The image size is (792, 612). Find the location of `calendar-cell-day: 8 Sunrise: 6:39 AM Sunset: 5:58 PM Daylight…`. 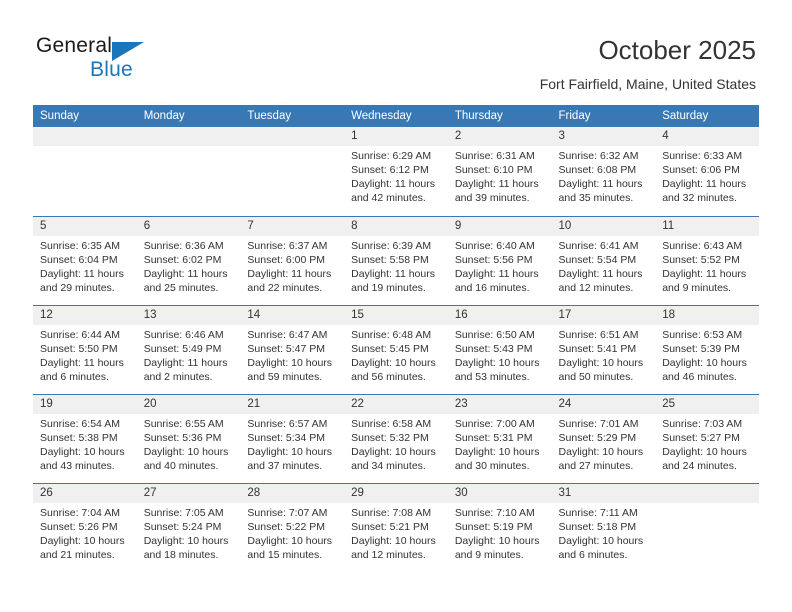

calendar-cell-day: 8 Sunrise: 6:39 AM Sunset: 5:58 PM Daylight… is located at coordinates (396, 260).